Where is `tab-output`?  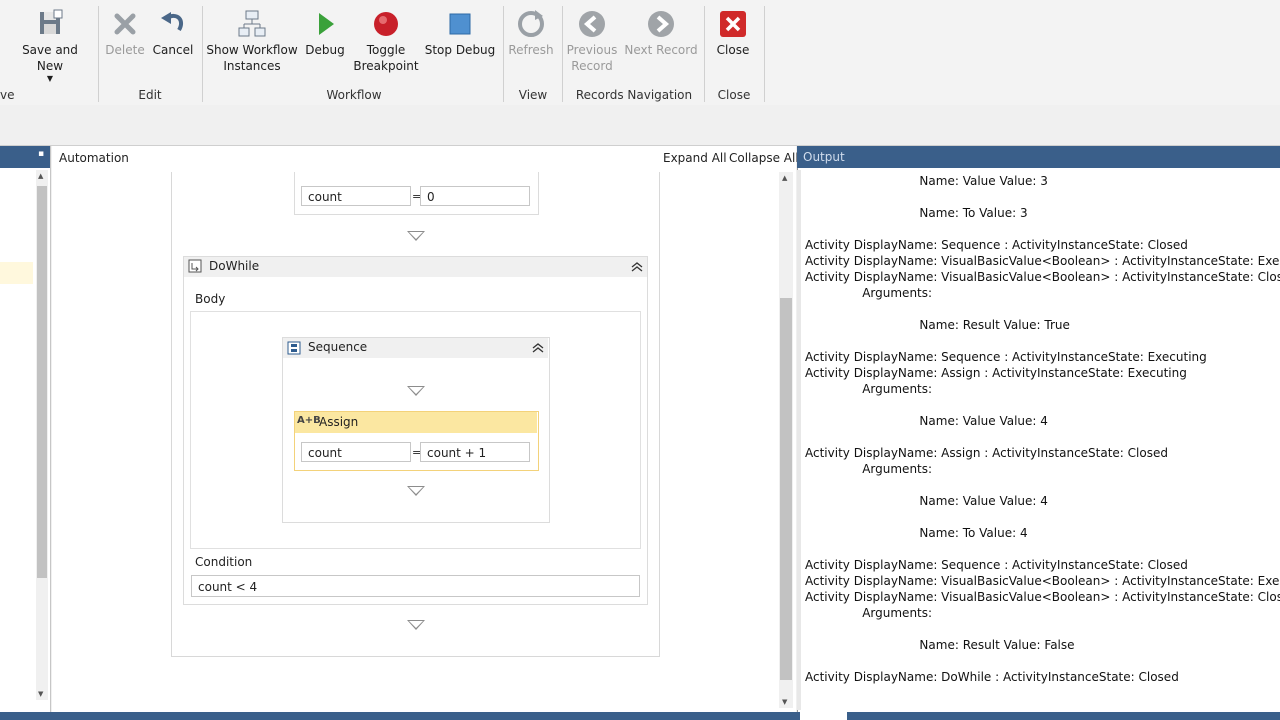
tab-output is located at coordinates (823, 716).